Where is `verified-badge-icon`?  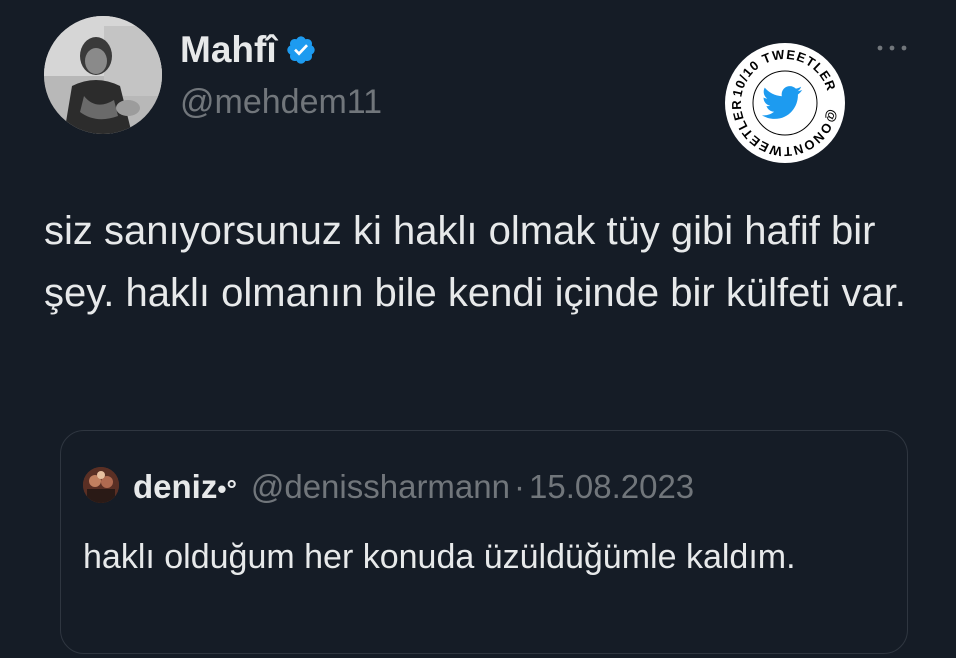
verified-badge-icon is located at coordinates (301, 50).